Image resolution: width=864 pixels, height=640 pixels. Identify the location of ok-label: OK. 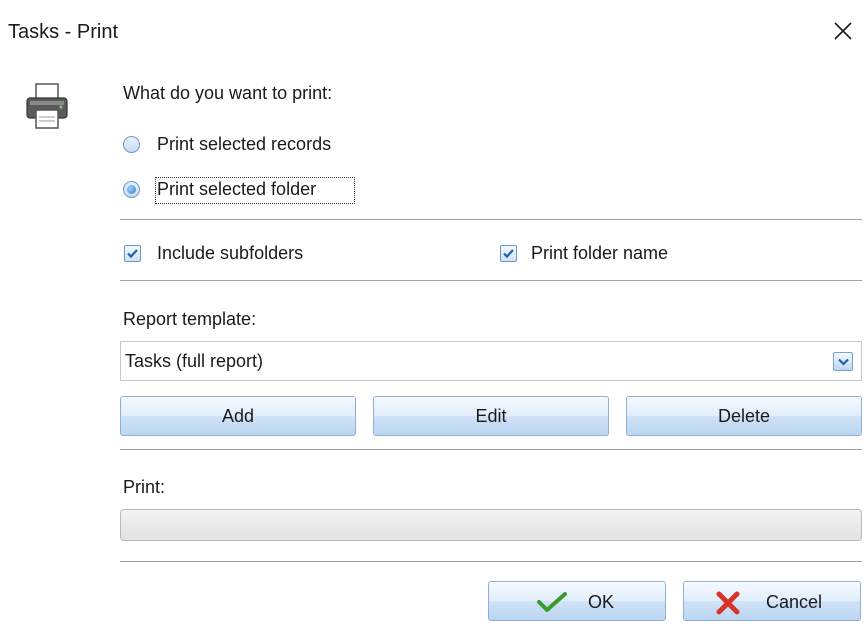
(601, 602).